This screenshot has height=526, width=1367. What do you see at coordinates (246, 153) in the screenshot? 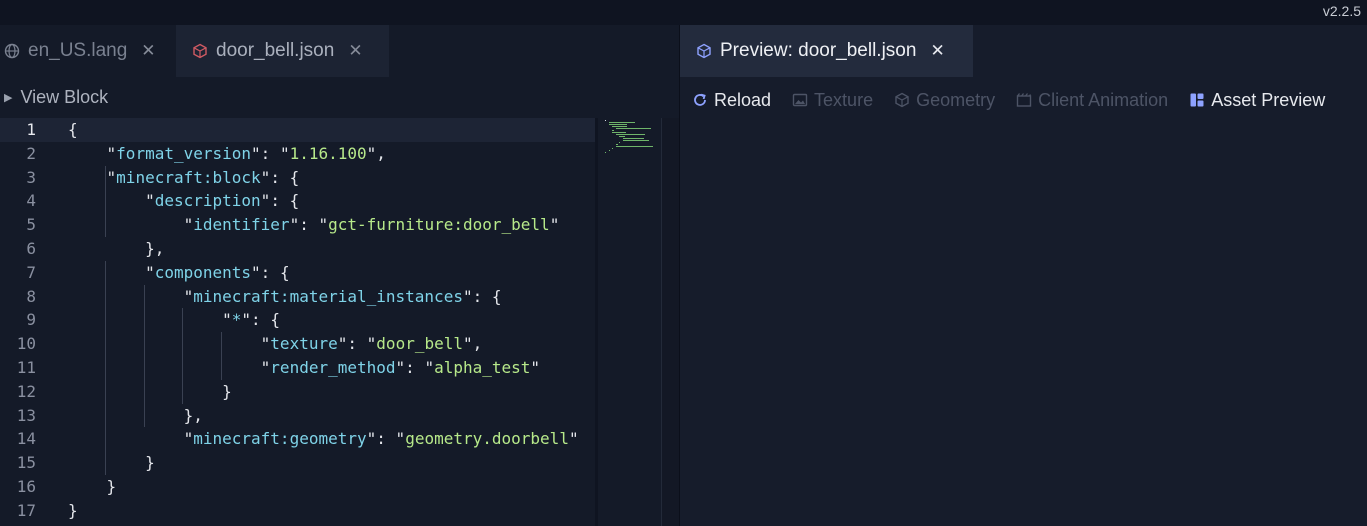
I see `code-text: "format_version": "1.16.100",` at bounding box center [246, 153].